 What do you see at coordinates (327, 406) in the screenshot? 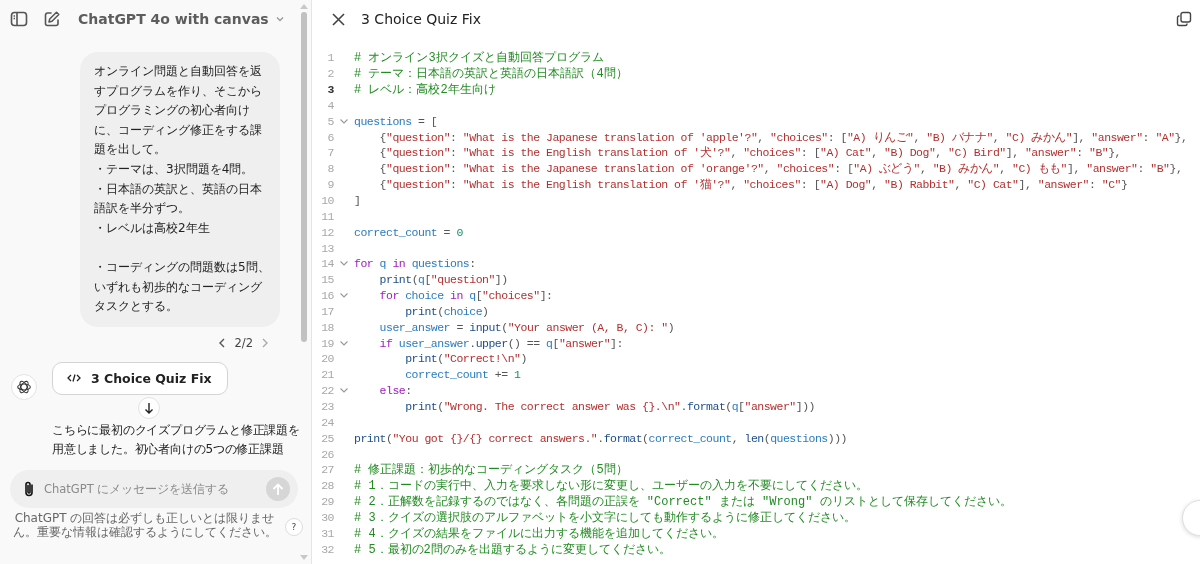
I see `line-number: 23` at bounding box center [327, 406].